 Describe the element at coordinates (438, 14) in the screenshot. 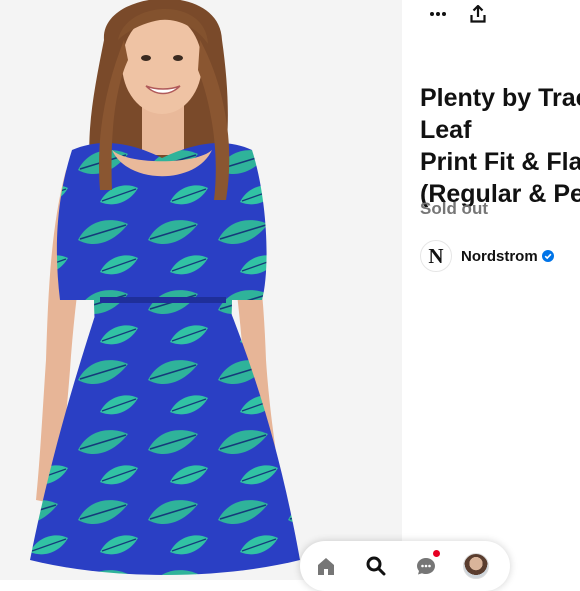

I see `more-options-icon` at that location.